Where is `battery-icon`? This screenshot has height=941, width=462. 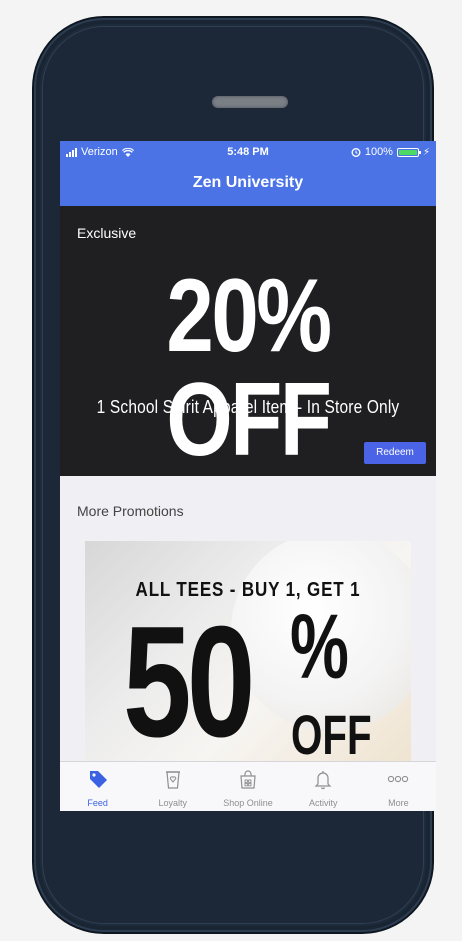
battery-icon is located at coordinates (408, 152).